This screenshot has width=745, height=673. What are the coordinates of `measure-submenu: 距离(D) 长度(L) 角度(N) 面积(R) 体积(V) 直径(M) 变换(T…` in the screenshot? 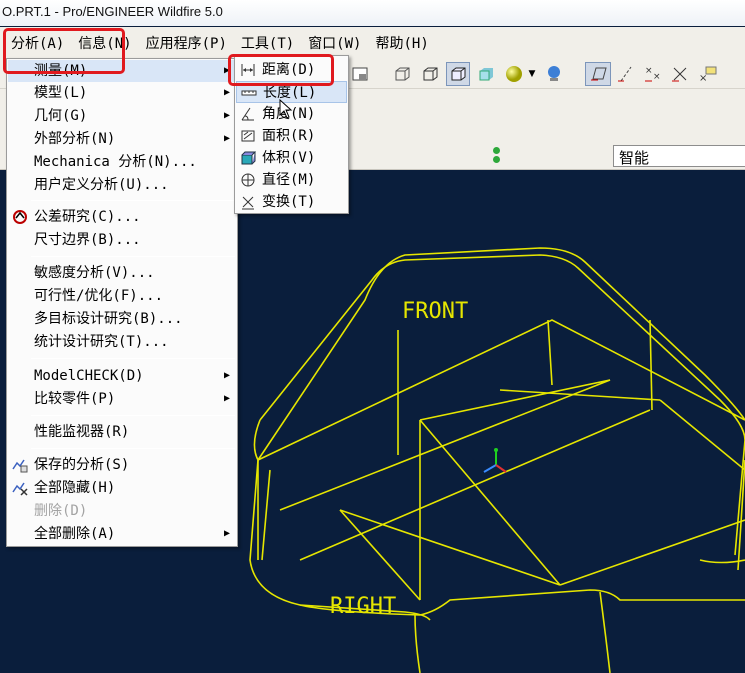 It's located at (291, 134).